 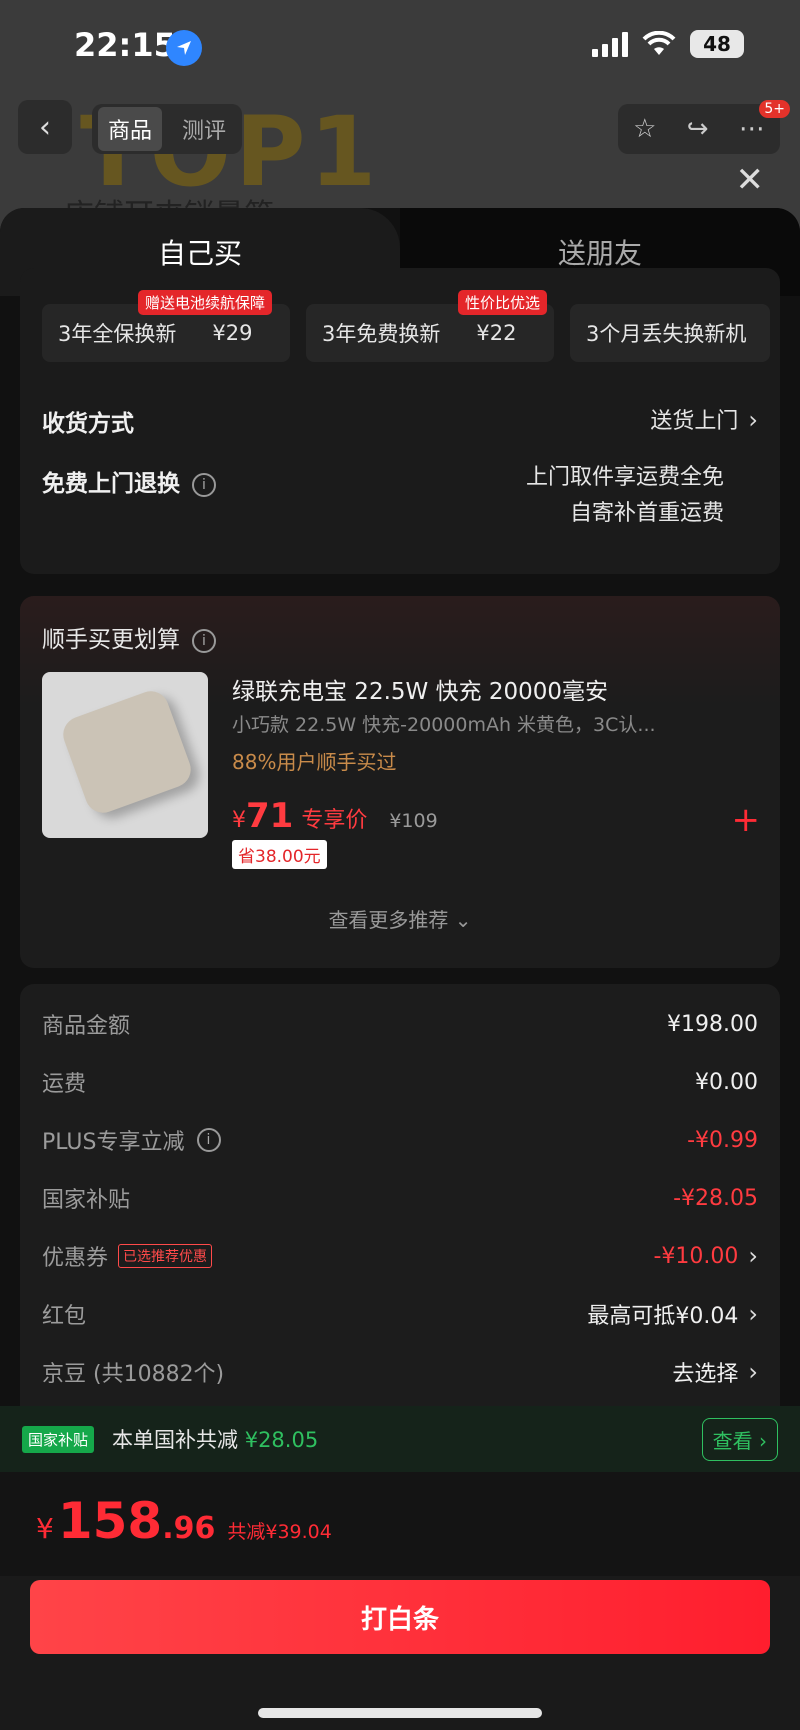 I want to click on location-icon, so click(x=184, y=48).